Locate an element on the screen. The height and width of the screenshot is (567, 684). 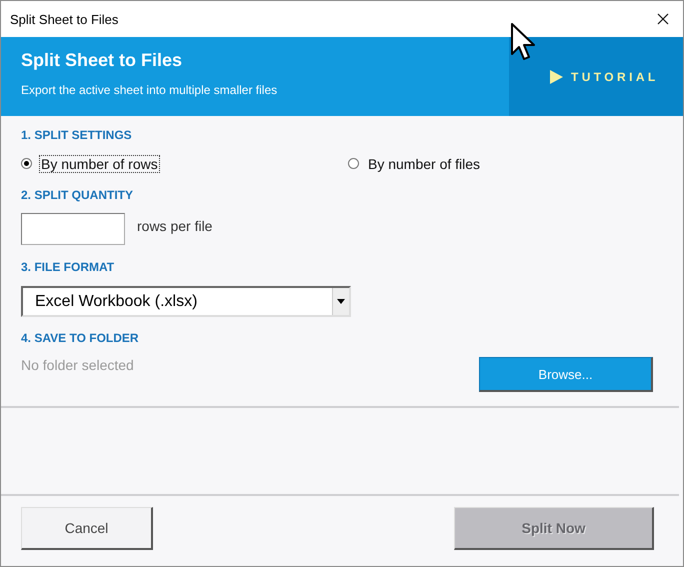
window-title: Split Sheet to Files is located at coordinates (64, 19).